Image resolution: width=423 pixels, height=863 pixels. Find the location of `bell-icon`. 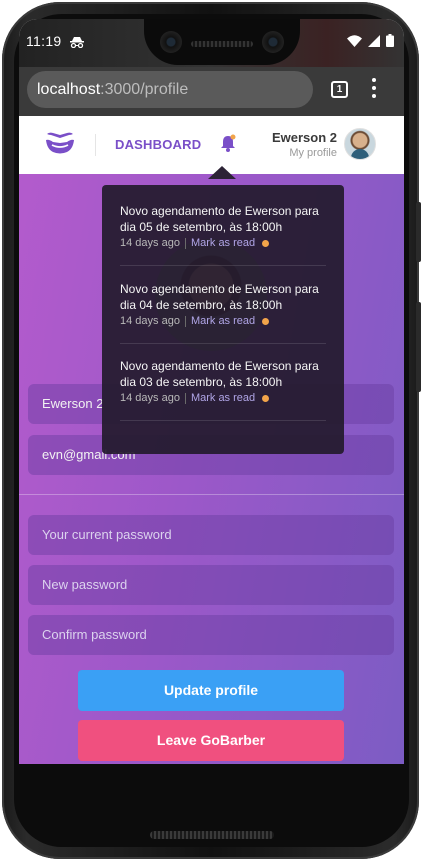

bell-icon is located at coordinates (228, 145).